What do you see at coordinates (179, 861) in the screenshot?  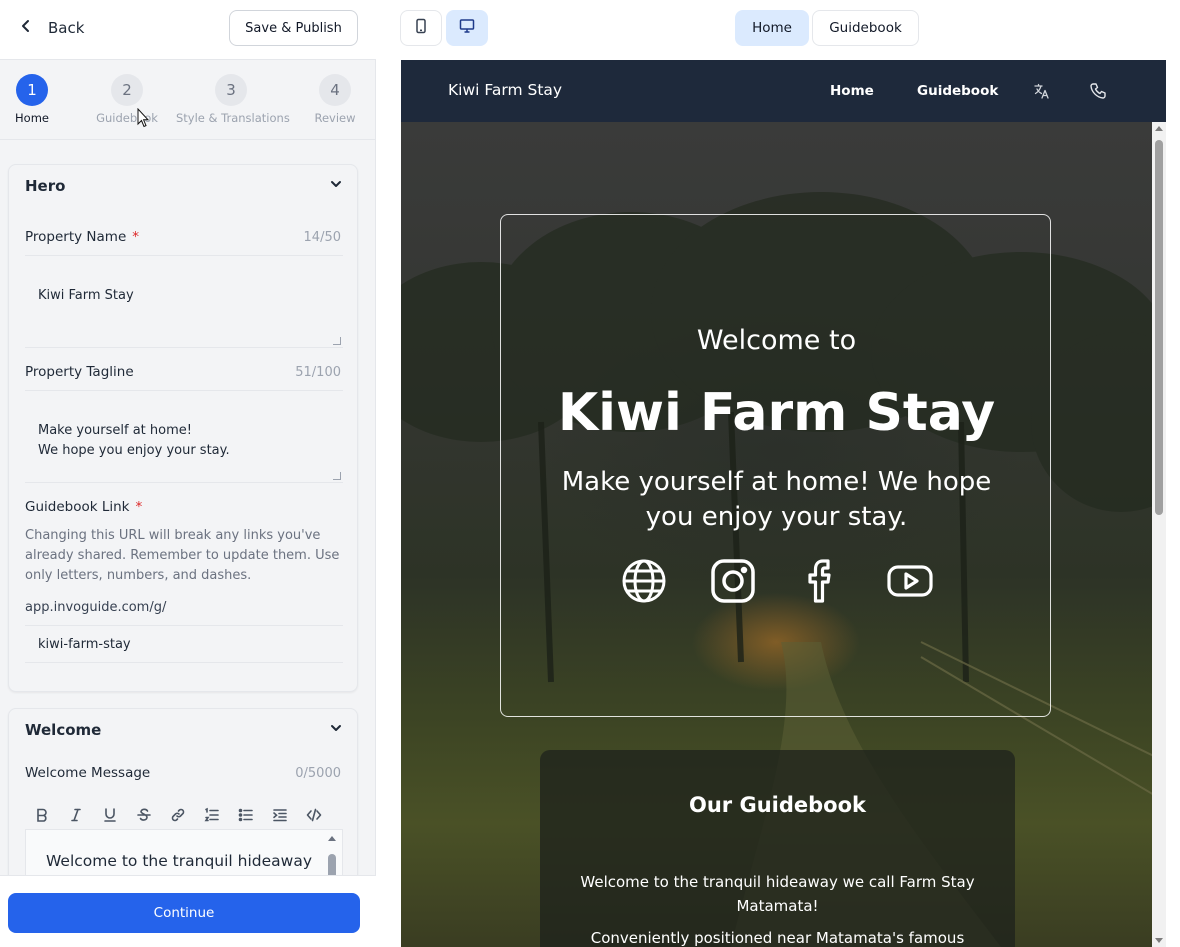 I see `welcome-editor-text: Welcome to the tranquil hideaway` at bounding box center [179, 861].